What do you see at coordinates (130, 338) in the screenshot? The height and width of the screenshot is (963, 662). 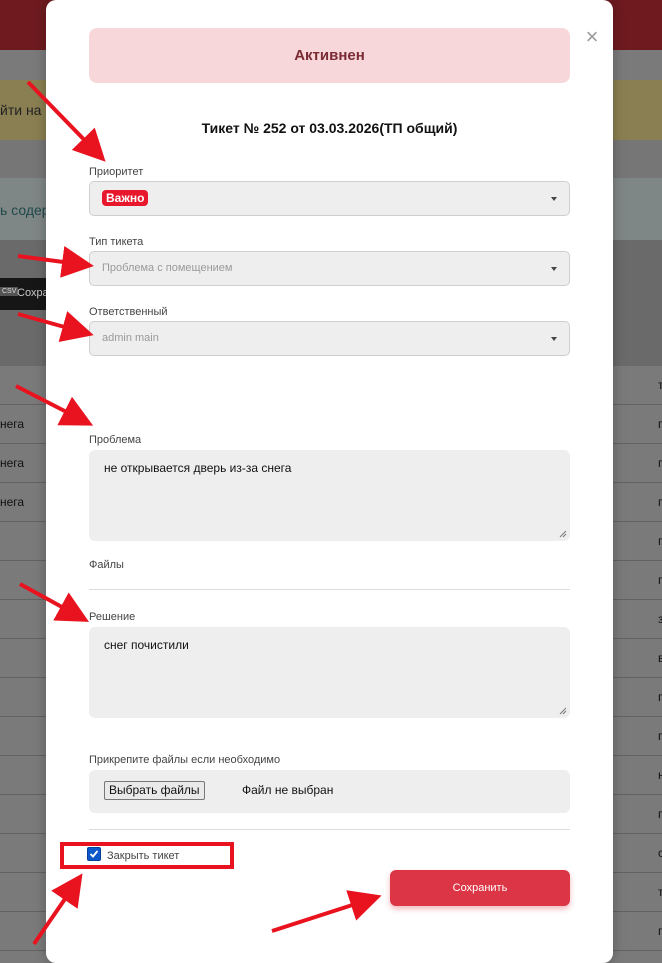 I see `responsible-value: admin main` at bounding box center [130, 338].